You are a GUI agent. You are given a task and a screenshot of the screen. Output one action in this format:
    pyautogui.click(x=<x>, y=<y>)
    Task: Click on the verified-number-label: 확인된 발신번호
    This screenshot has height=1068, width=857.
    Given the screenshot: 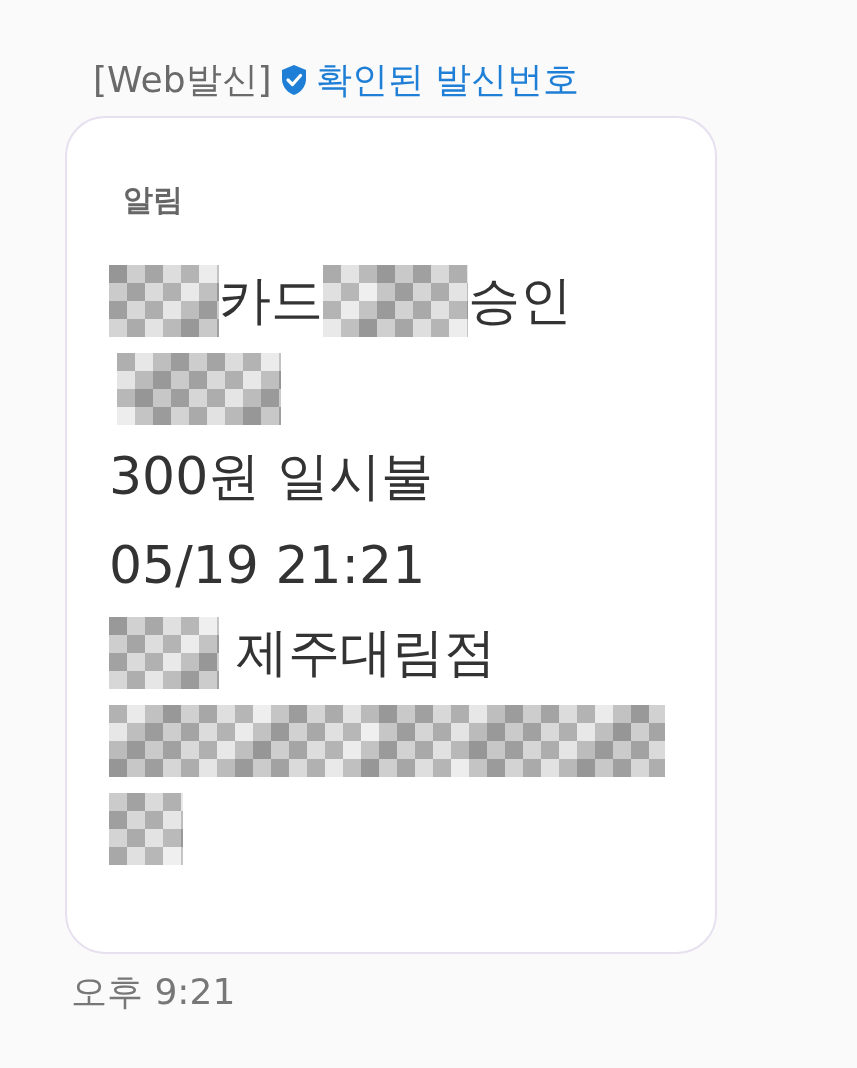 What is the action you would take?
    pyautogui.click(x=447, y=79)
    